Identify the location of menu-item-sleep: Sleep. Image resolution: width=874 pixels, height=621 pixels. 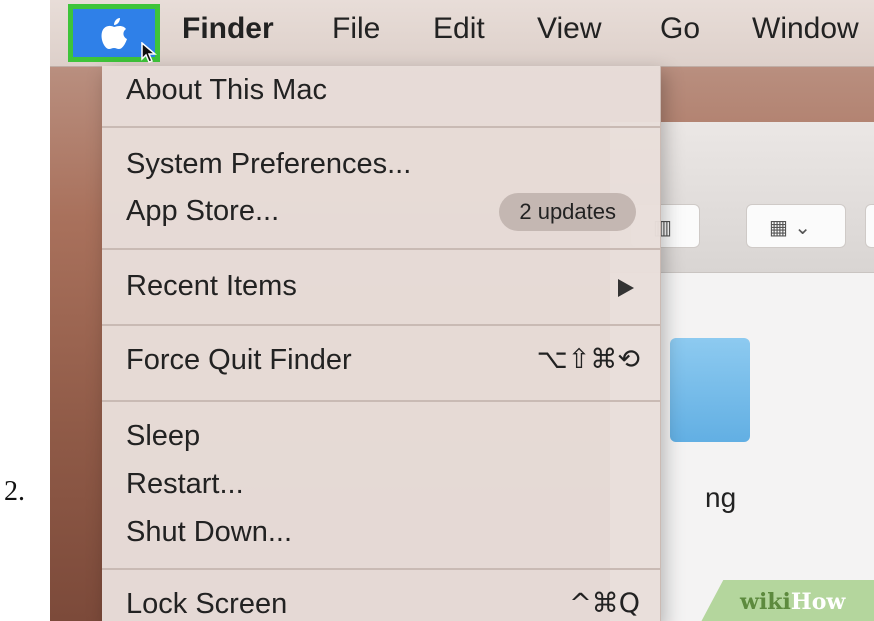
(381, 437).